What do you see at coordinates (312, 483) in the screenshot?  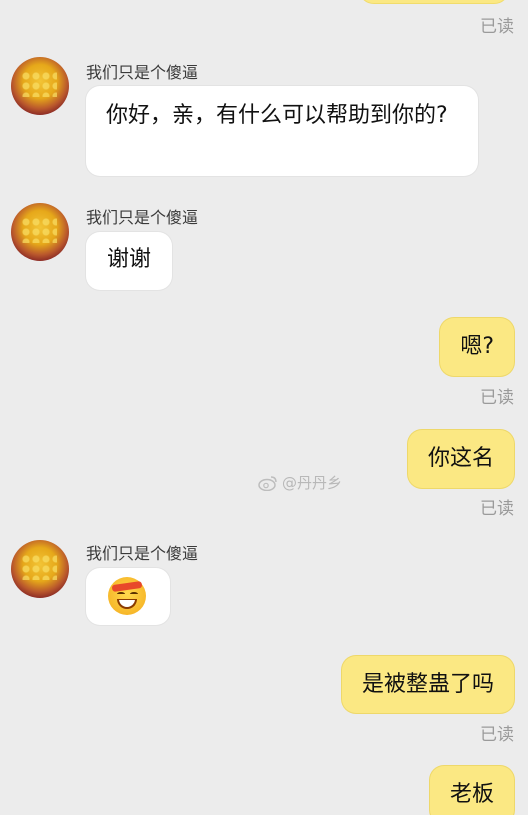 I see `watermark-text: @丹丹乡` at bounding box center [312, 483].